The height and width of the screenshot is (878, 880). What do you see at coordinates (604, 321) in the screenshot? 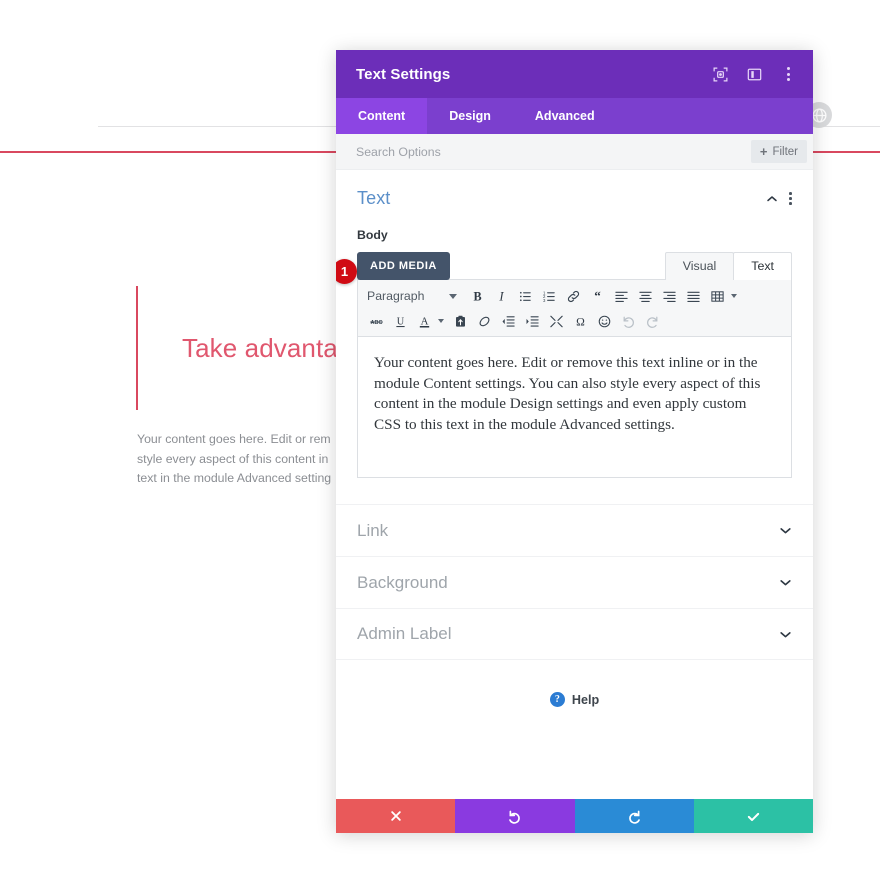
I see `emoji-icon` at bounding box center [604, 321].